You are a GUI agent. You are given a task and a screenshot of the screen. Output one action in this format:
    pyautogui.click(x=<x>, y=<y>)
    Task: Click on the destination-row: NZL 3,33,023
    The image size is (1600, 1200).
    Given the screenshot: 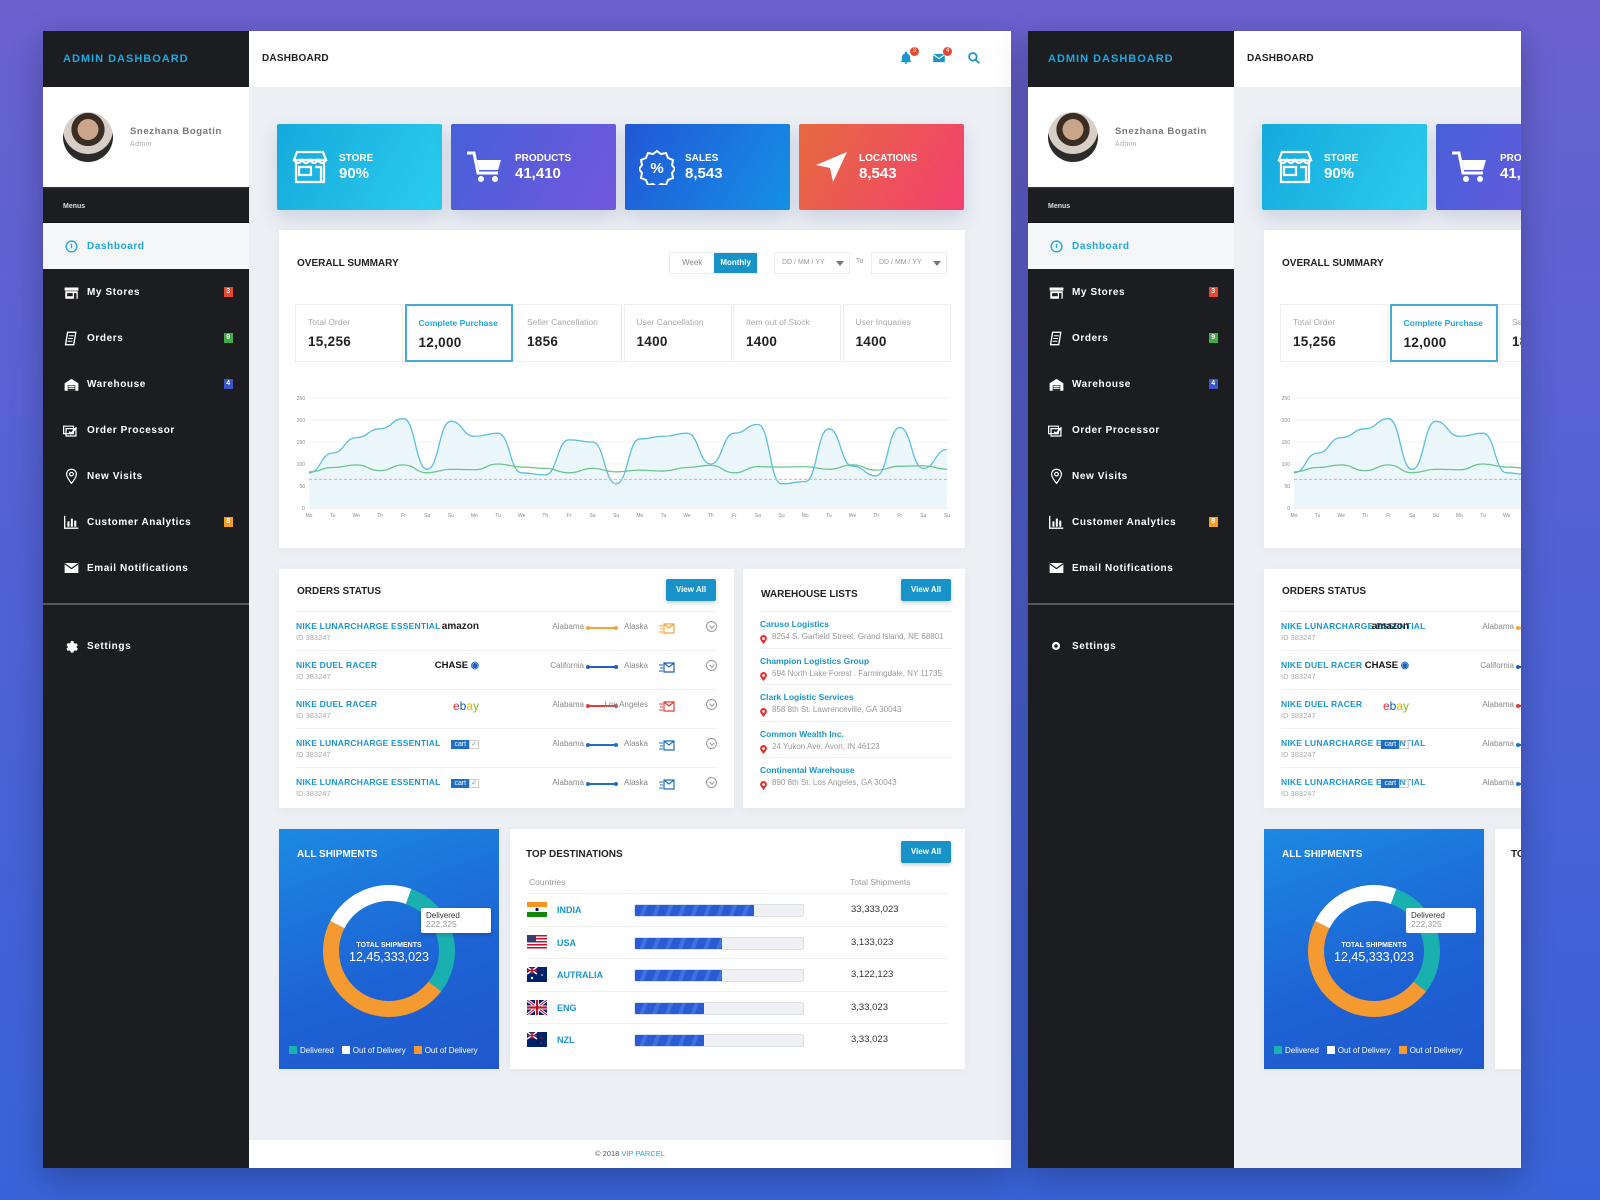 What is the action you would take?
    pyautogui.click(x=737, y=1039)
    